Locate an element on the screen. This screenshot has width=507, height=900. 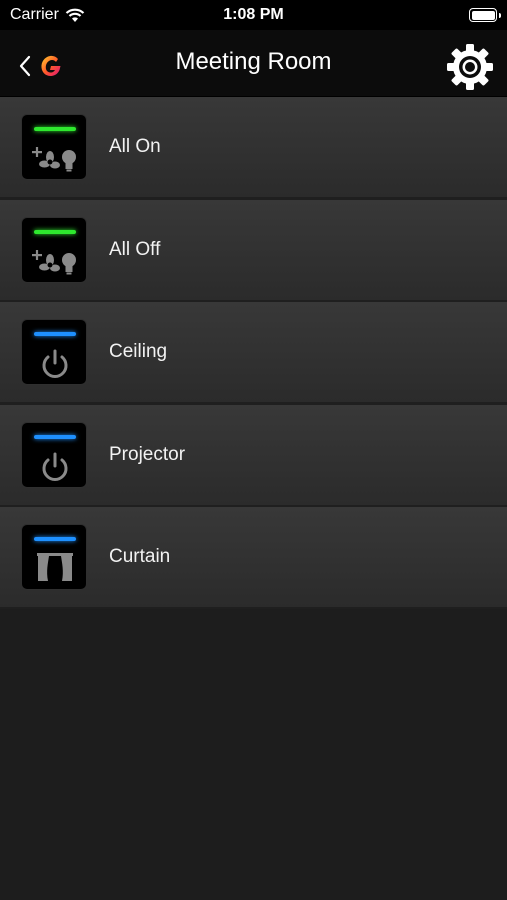
item-label: All Off is located at coordinates (135, 249).